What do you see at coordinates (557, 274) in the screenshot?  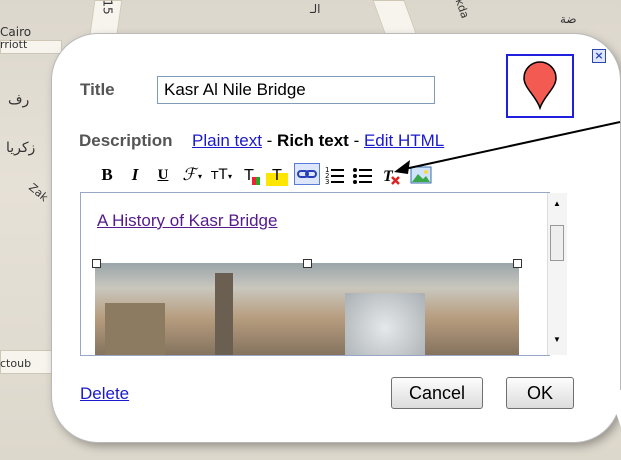 I see `editor-scrollbar: ▲ ▼` at bounding box center [557, 274].